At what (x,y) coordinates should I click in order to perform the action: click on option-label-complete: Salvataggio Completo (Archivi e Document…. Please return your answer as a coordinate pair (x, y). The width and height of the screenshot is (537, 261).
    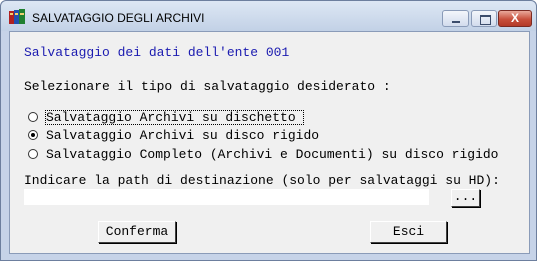
    Looking at the image, I should click on (272, 154).